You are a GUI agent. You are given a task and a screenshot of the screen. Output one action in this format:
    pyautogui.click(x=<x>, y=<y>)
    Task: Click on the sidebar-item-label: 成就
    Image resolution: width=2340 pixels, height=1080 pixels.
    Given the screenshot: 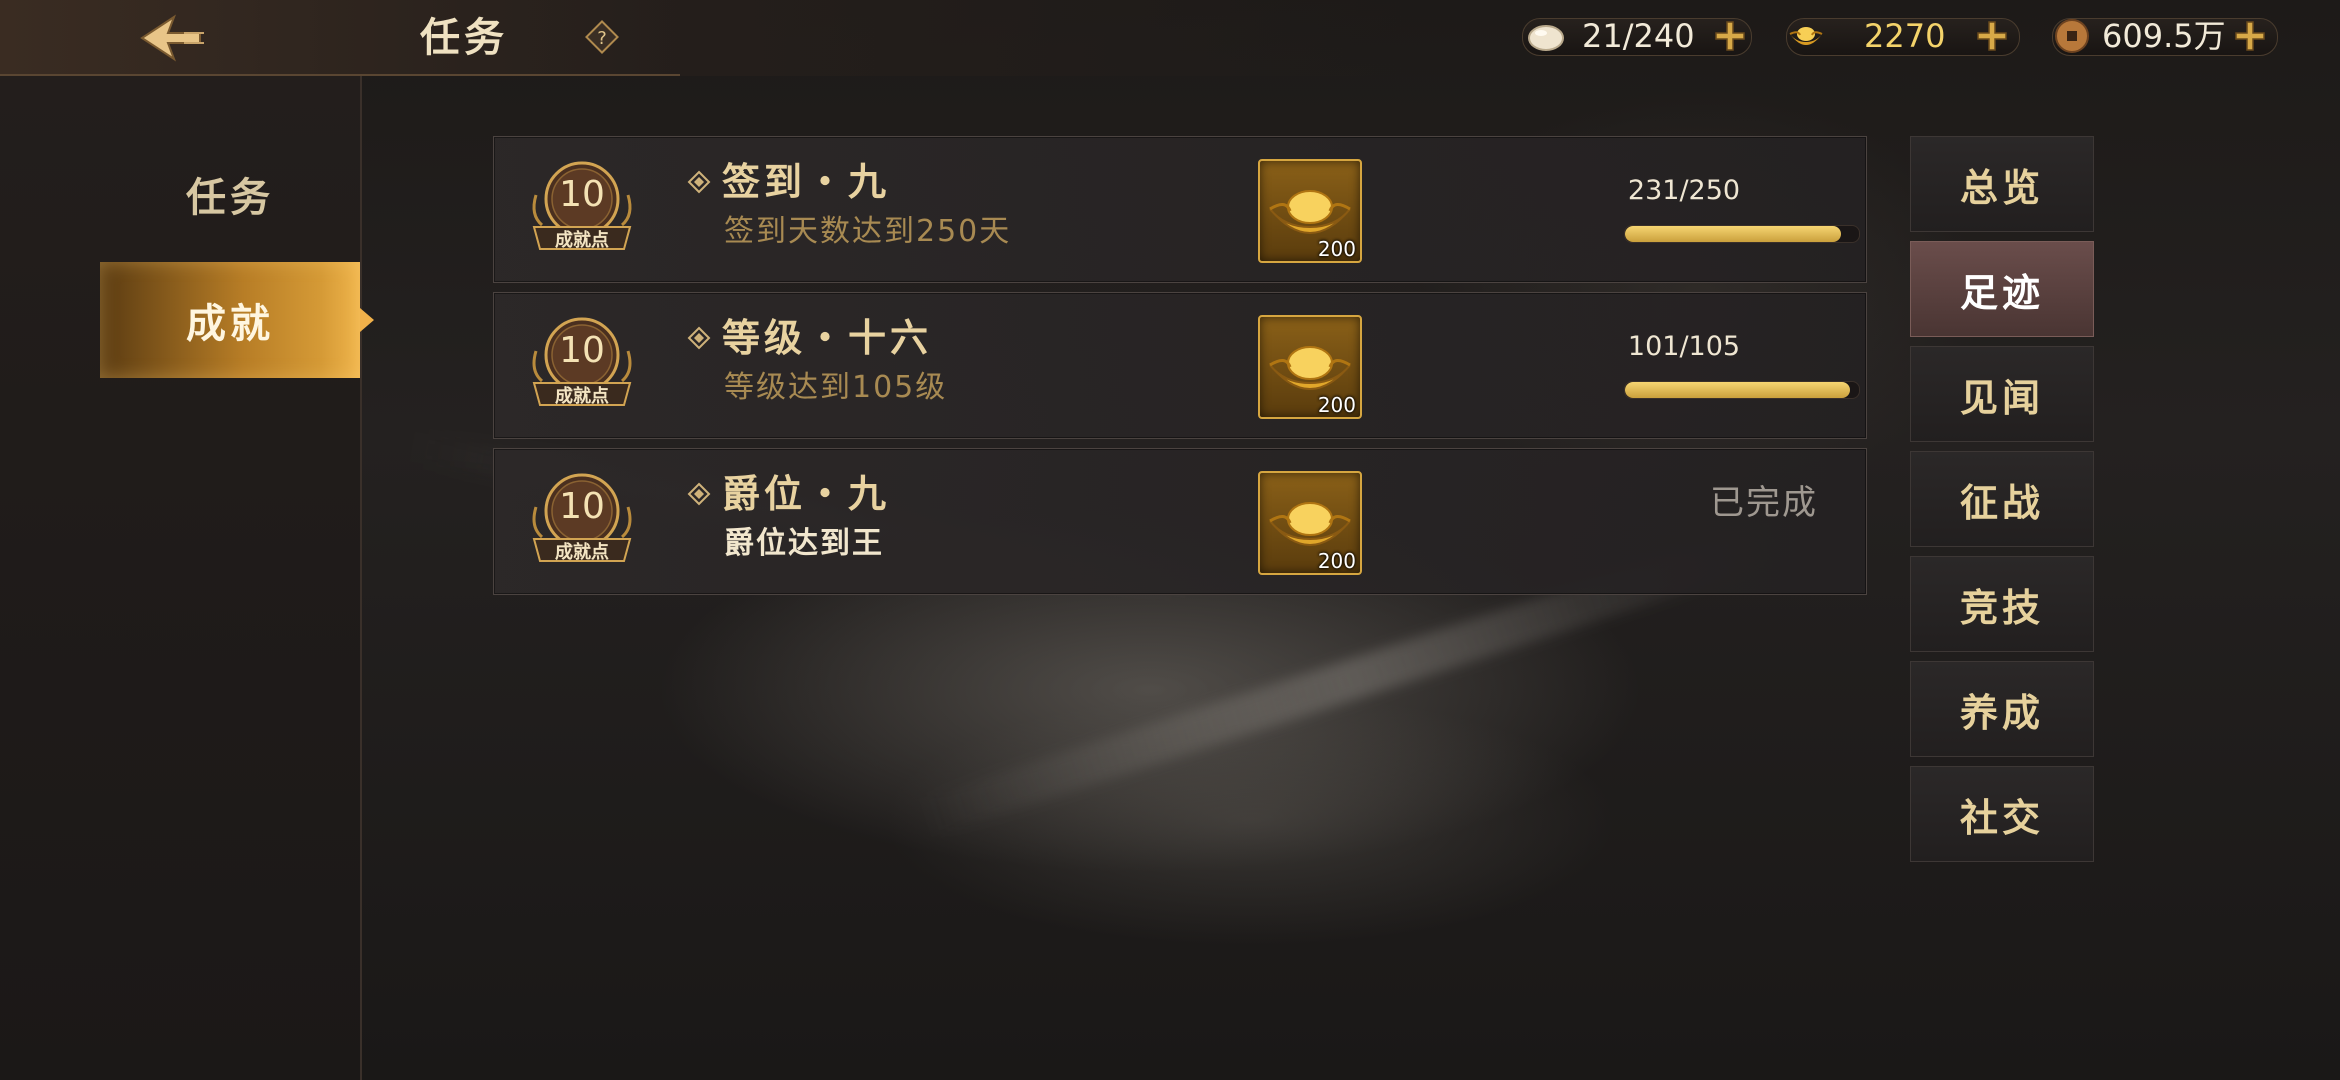 What is the action you would take?
    pyautogui.click(x=230, y=324)
    